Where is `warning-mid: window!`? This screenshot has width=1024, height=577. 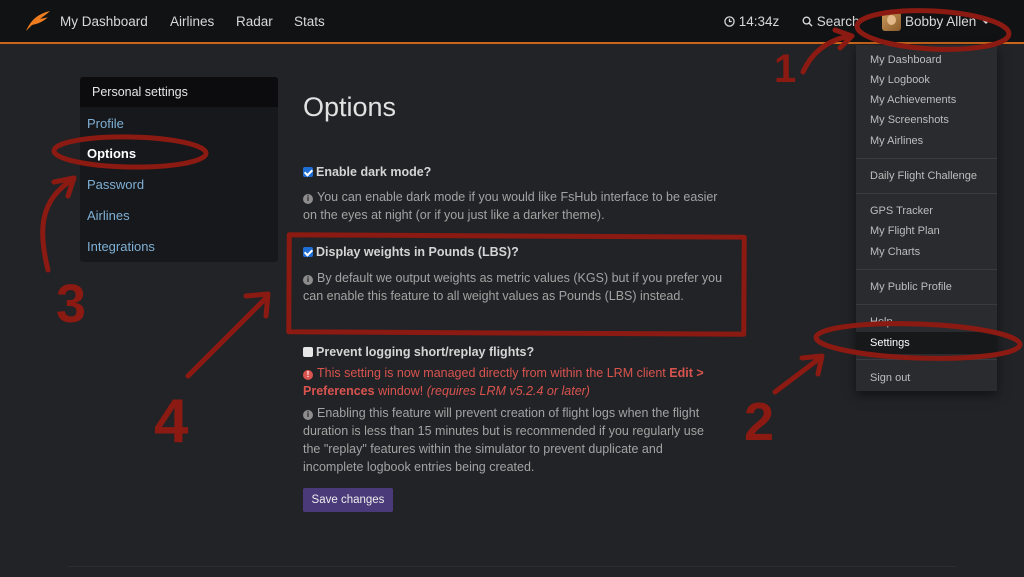 warning-mid: window! is located at coordinates (401, 391).